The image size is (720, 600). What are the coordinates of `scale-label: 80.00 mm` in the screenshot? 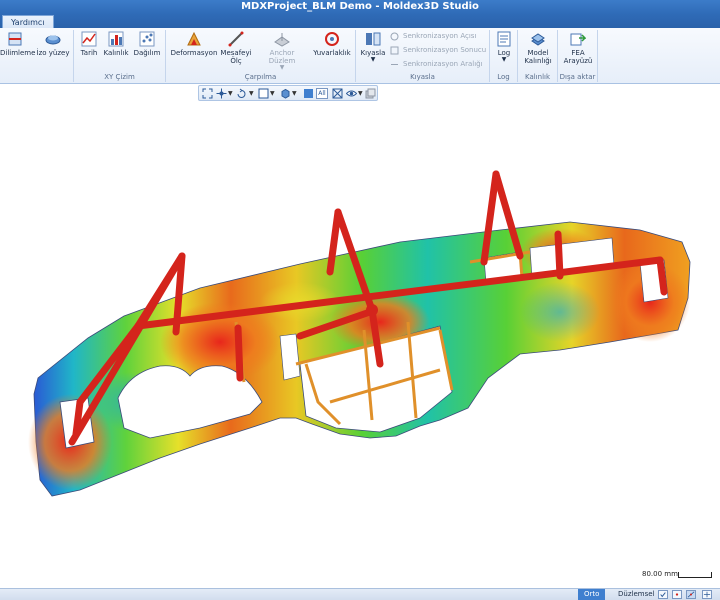 It's located at (660, 574).